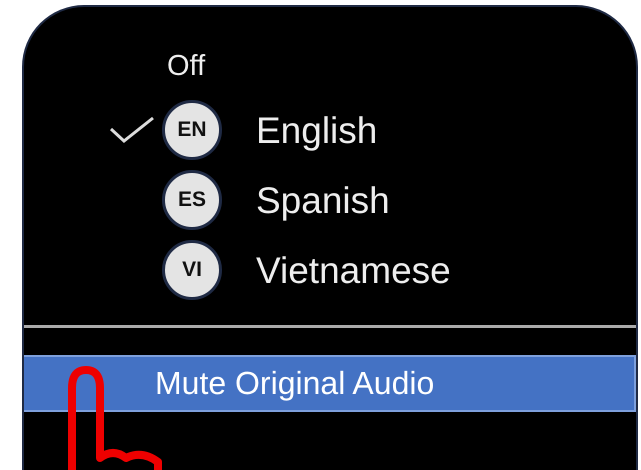 Image resolution: width=641 pixels, height=470 pixels. What do you see at coordinates (186, 66) in the screenshot?
I see `off-option: Off` at bounding box center [186, 66].